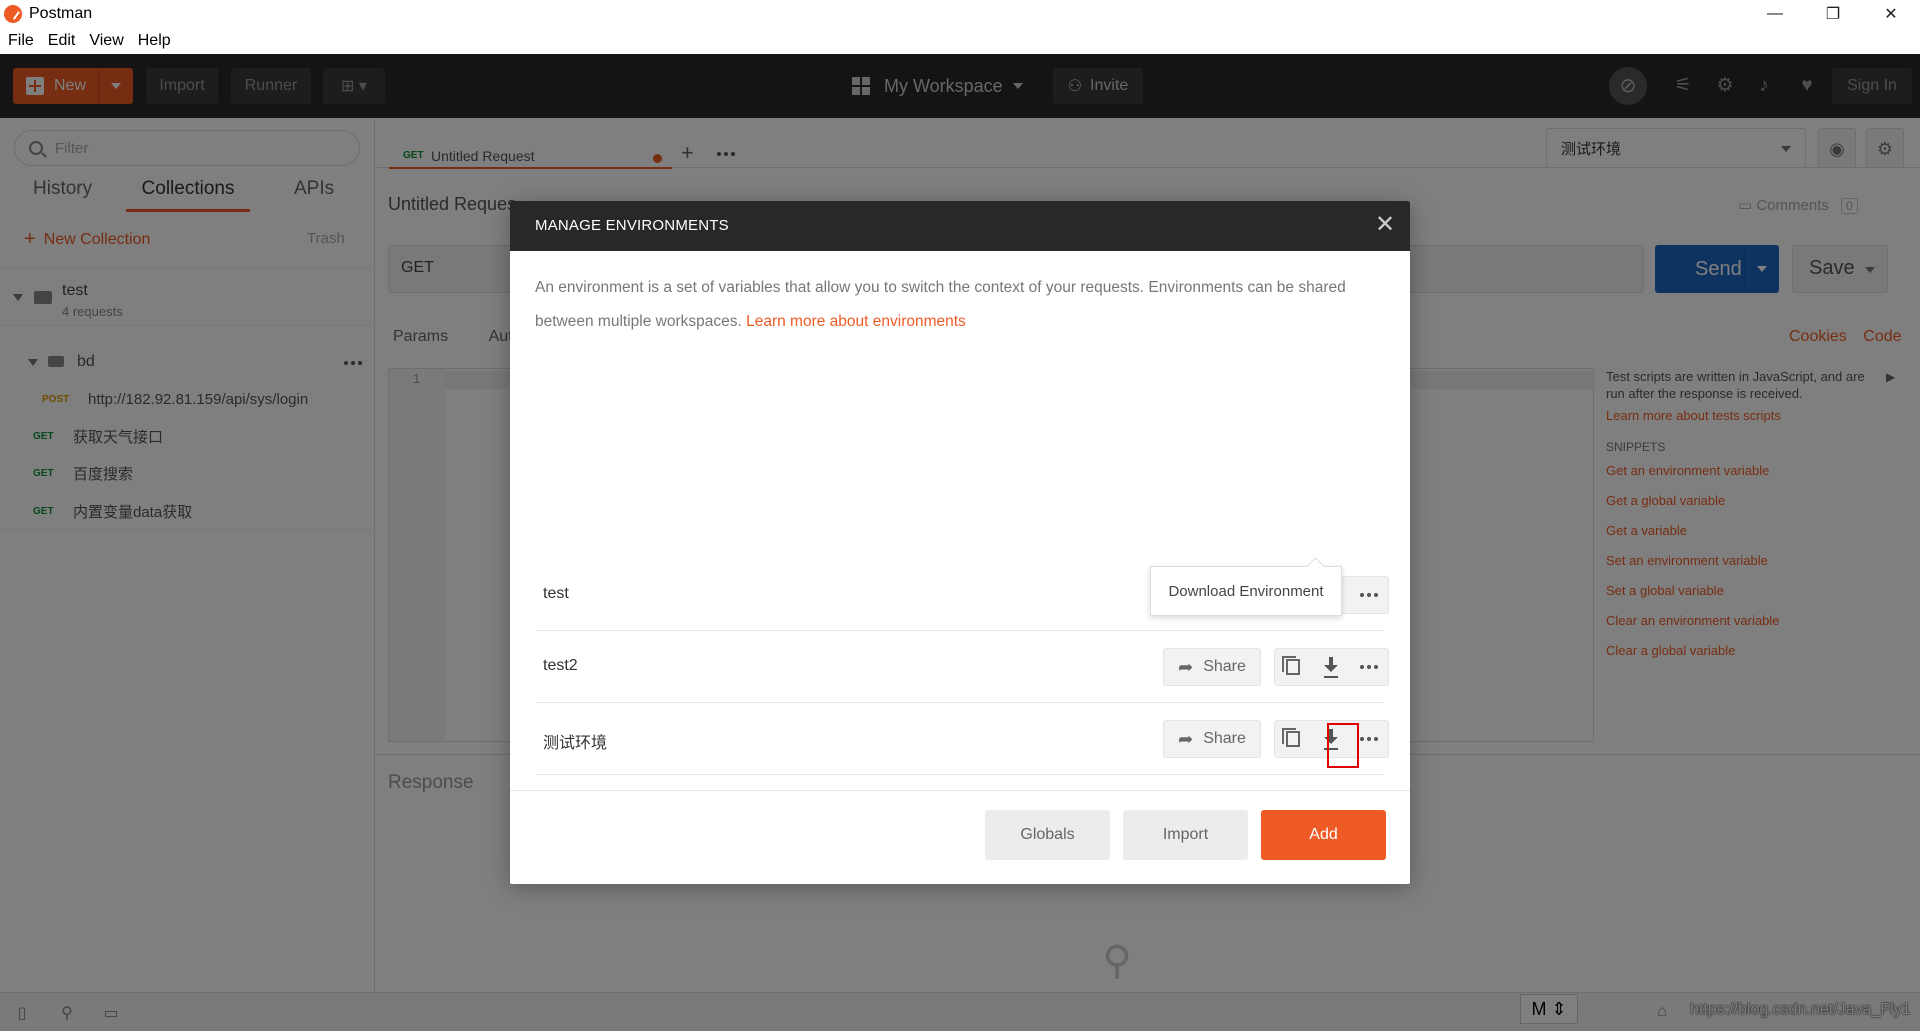 The width and height of the screenshot is (1920, 1031). I want to click on learn-more-environments-link: Learn more about environments, so click(856, 321).